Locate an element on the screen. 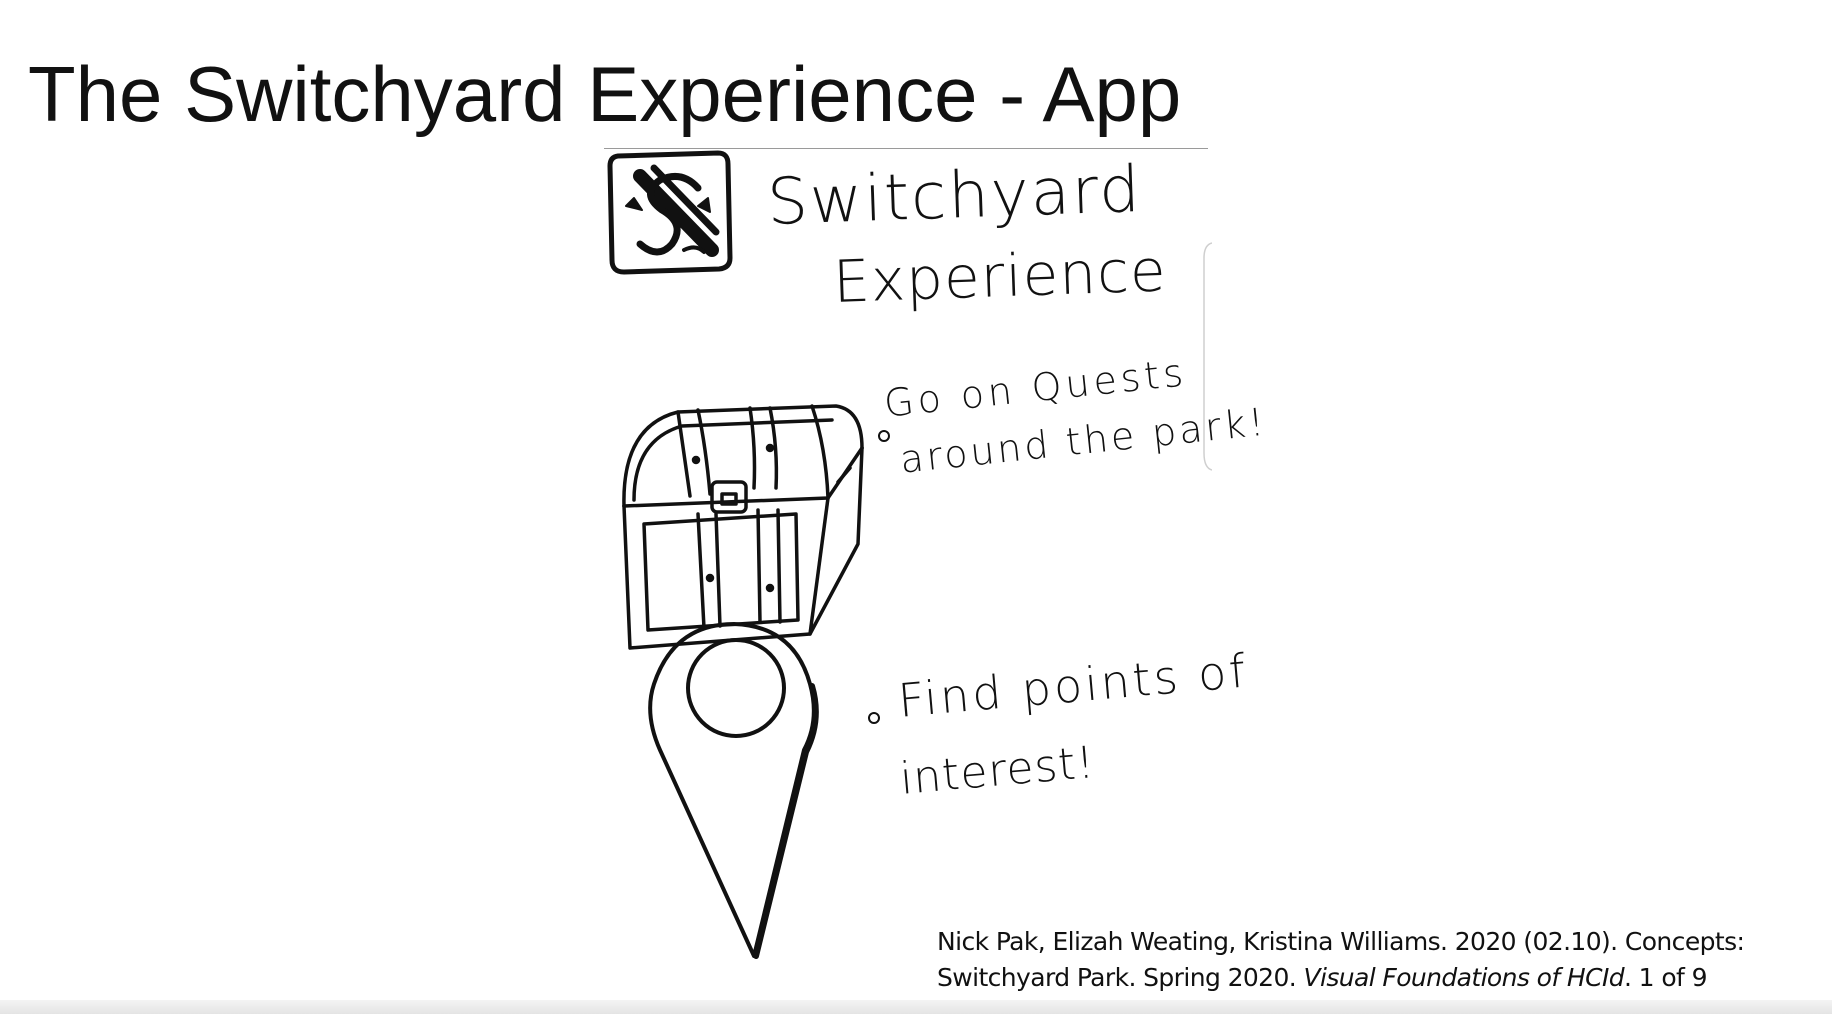 Image resolution: width=1832 pixels, height=1014 pixels. slide-bottom-band is located at coordinates (916, 1007).